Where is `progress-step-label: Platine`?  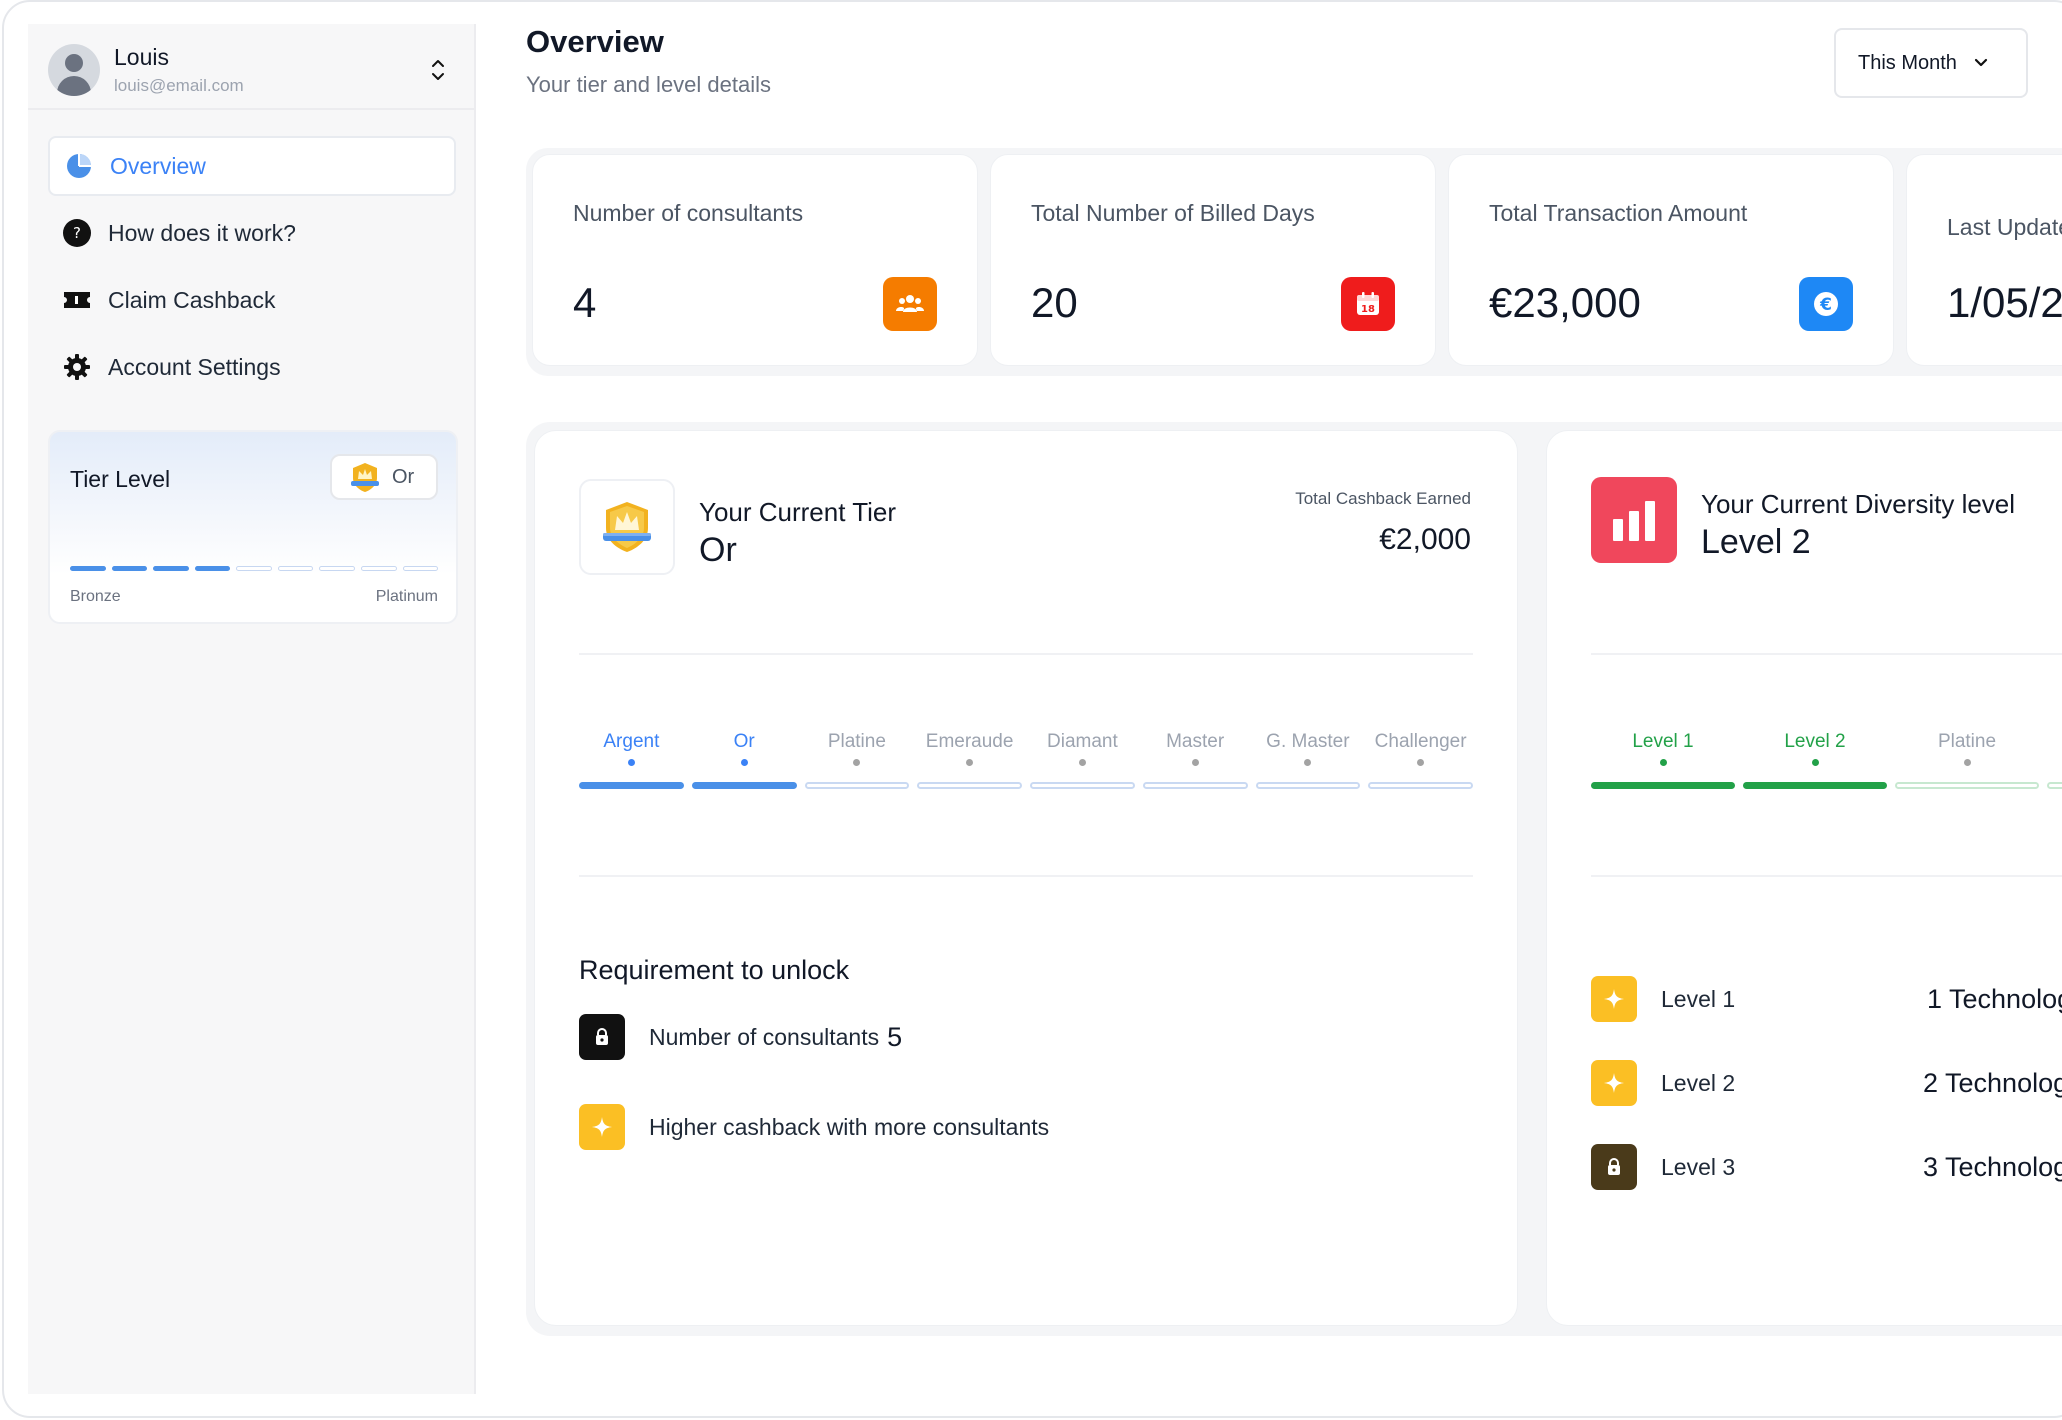 progress-step-label: Platine is located at coordinates (1967, 741).